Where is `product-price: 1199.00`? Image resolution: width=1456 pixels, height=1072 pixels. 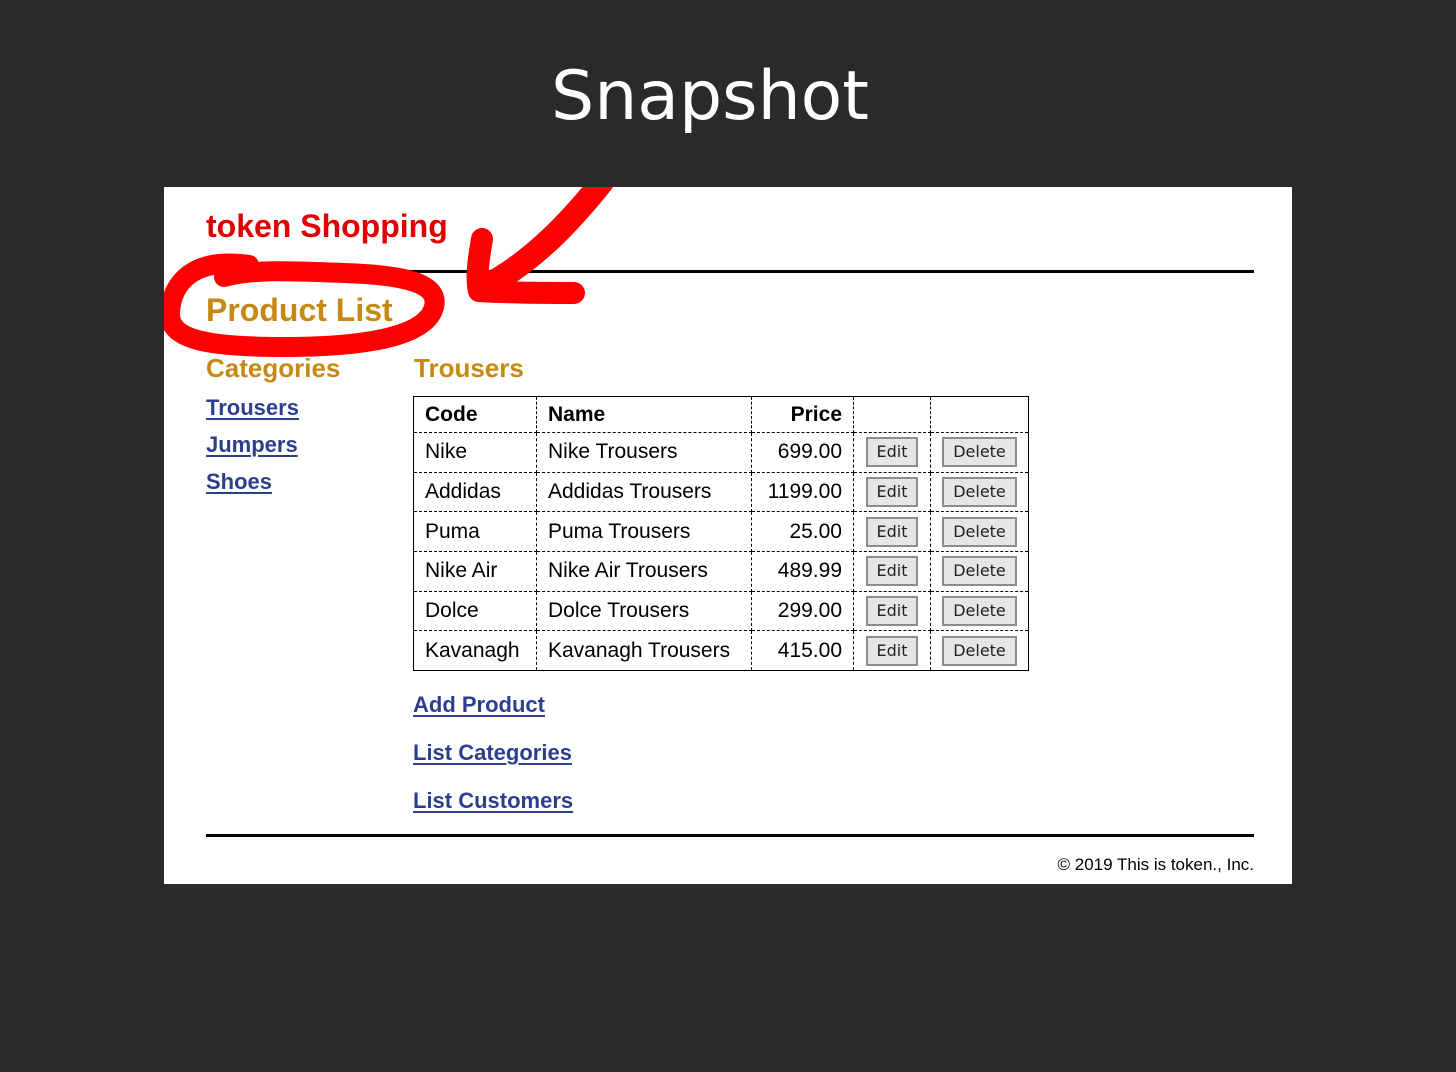
product-price: 1199.00 is located at coordinates (802, 492).